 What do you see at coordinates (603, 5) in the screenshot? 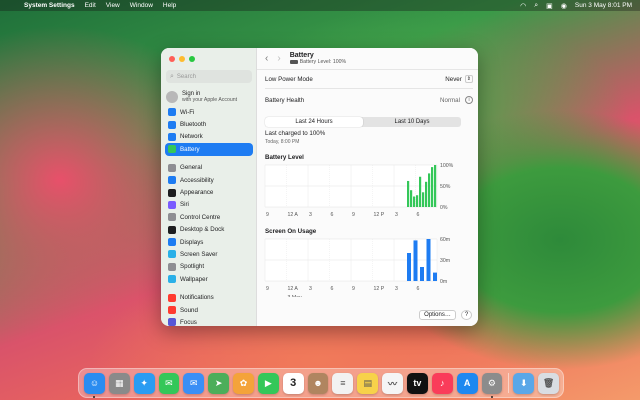
I see `menu-clock: Sun 3 May 8:01 PM` at bounding box center [603, 5].